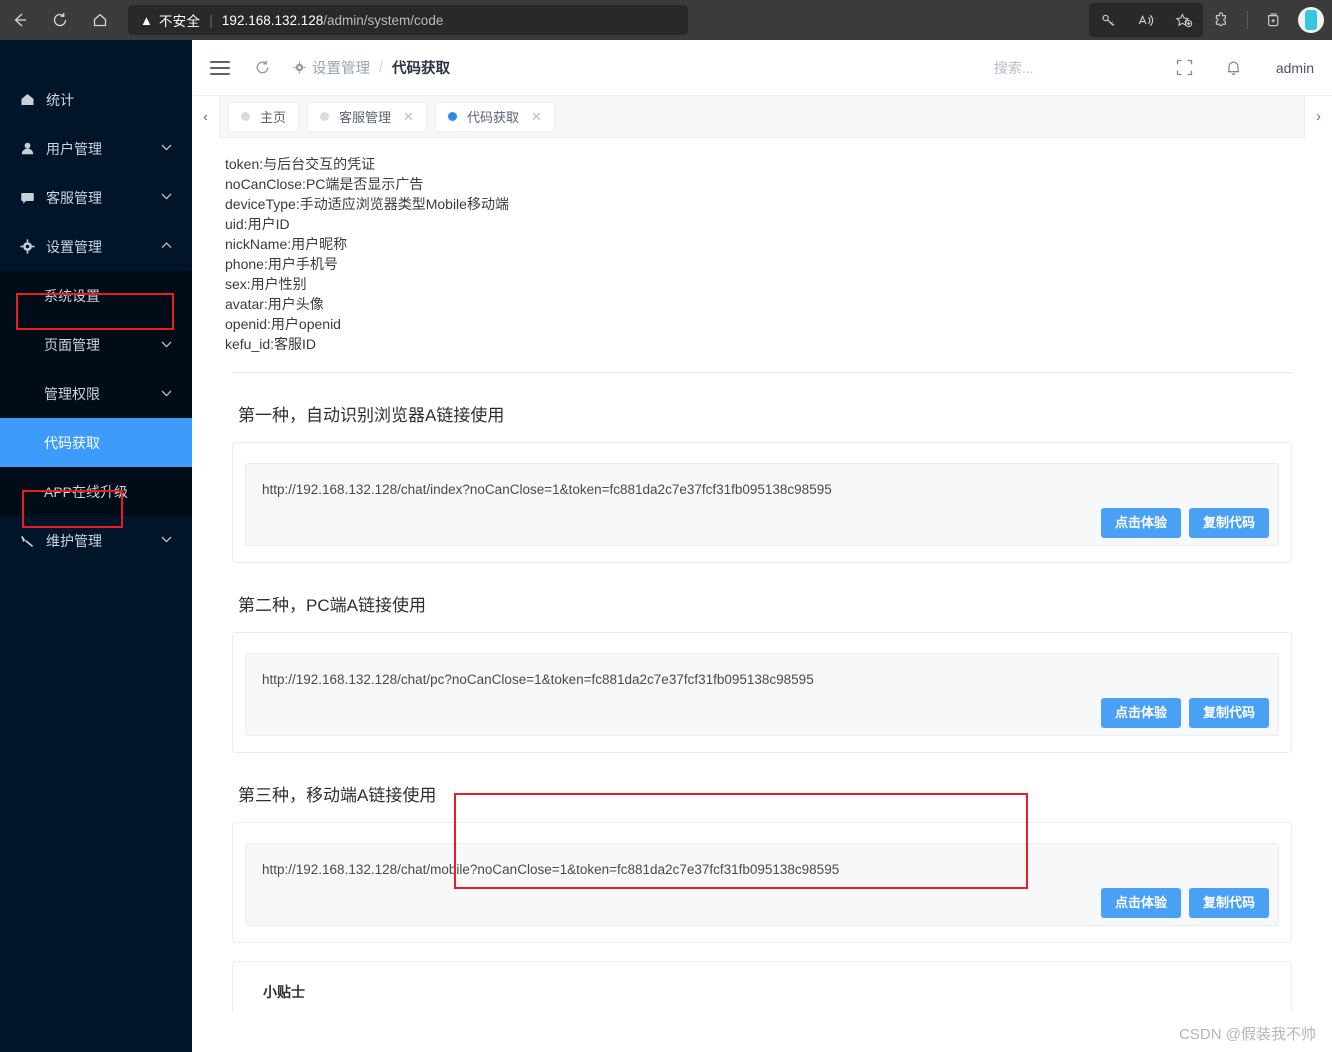 The image size is (1332, 1052). I want to click on security-label: 不安全, so click(179, 21).